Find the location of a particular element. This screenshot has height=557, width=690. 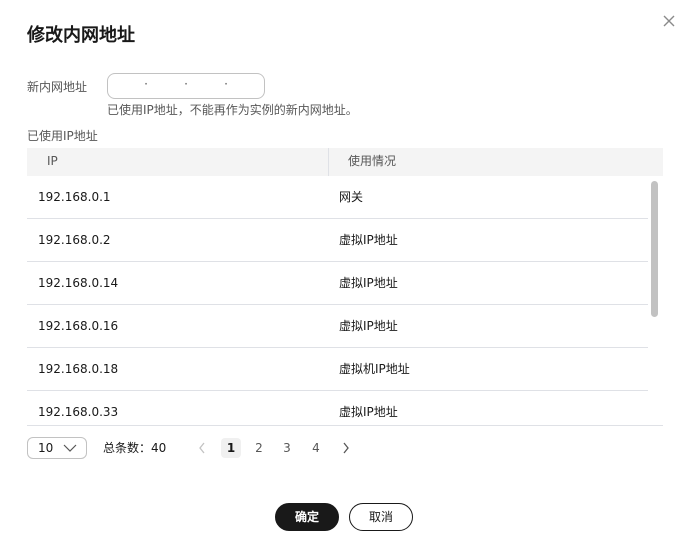

ip-cell: 192.168.0.16 is located at coordinates (78, 326).